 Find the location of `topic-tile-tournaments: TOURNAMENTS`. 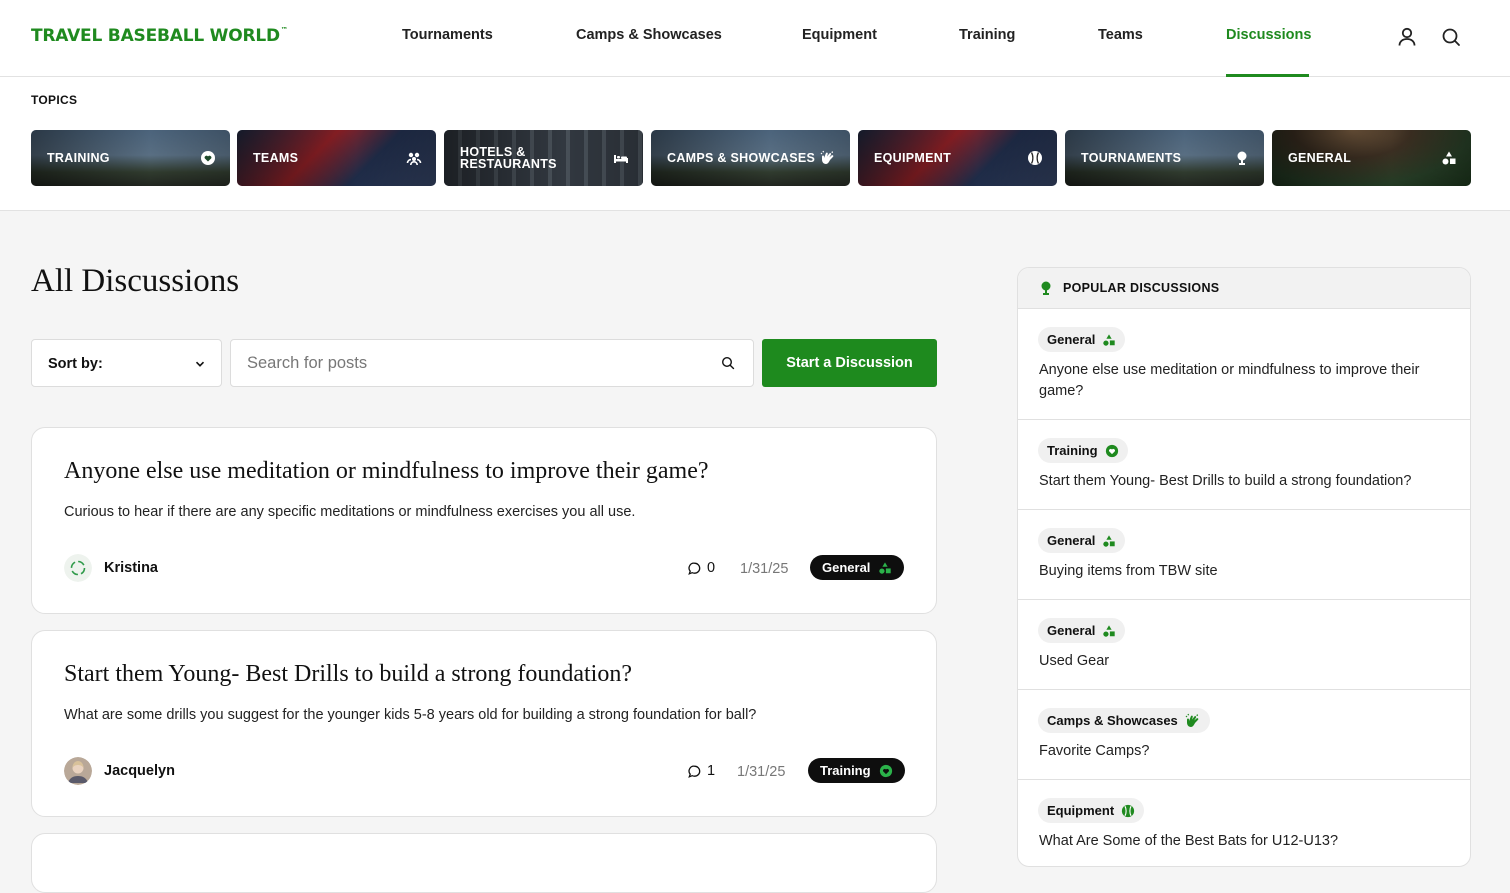

topic-tile-tournaments: TOURNAMENTS is located at coordinates (1164, 158).